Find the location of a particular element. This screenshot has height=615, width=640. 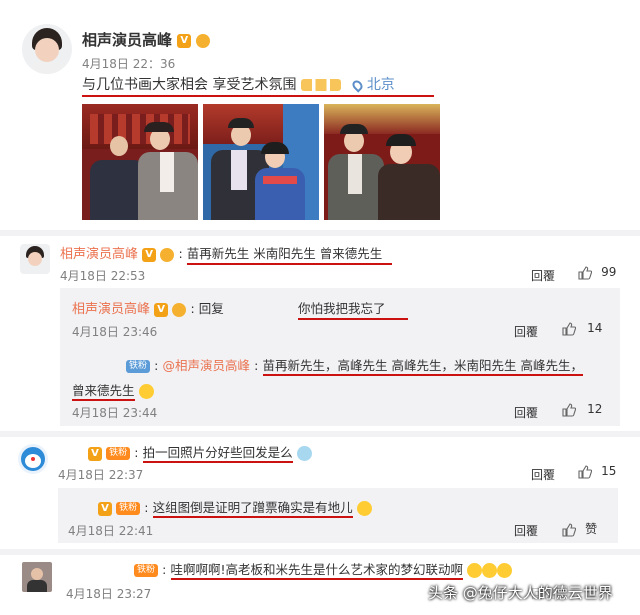

post-author-avatar is located at coordinates (47, 49).